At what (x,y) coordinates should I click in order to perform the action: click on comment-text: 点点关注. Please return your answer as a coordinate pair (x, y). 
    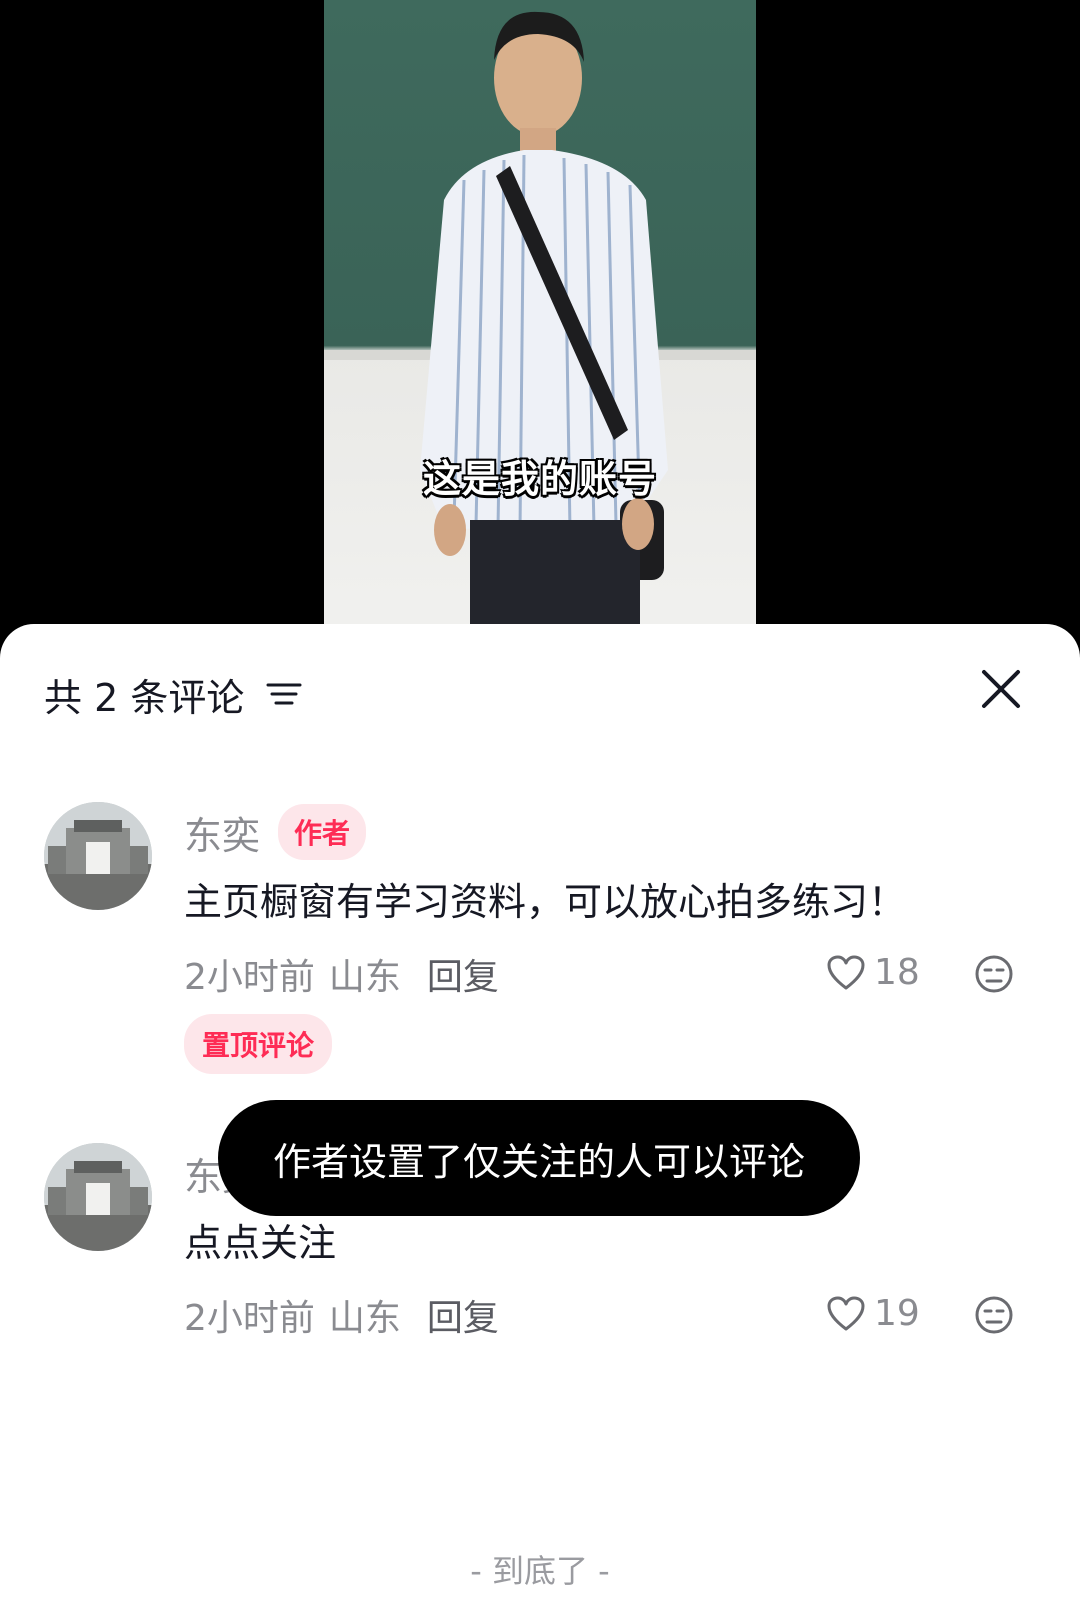
    Looking at the image, I should click on (614, 1243).